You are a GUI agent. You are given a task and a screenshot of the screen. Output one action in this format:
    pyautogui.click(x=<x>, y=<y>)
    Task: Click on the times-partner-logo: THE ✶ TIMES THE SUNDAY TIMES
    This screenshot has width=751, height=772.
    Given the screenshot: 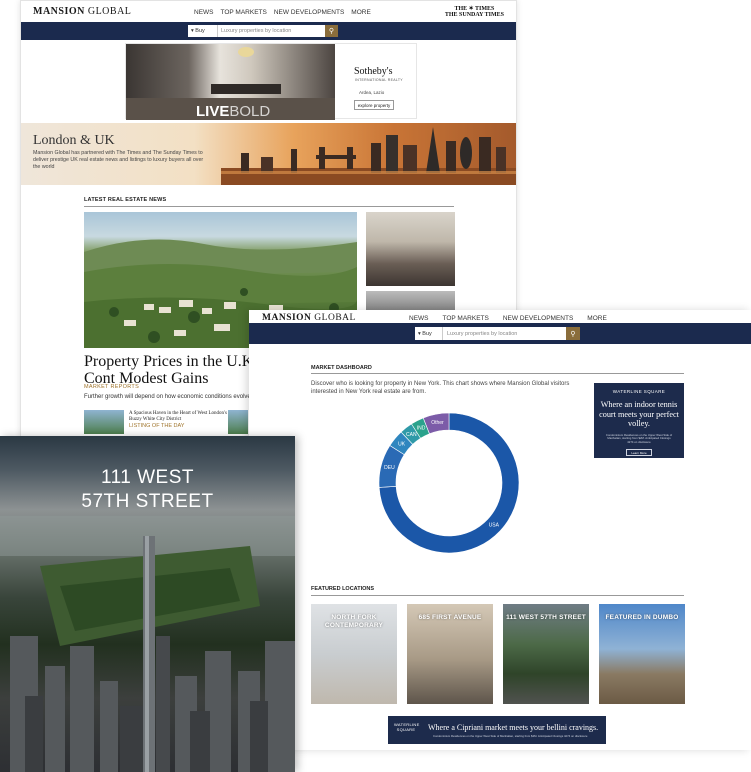 What is the action you would take?
    pyautogui.click(x=474, y=12)
    